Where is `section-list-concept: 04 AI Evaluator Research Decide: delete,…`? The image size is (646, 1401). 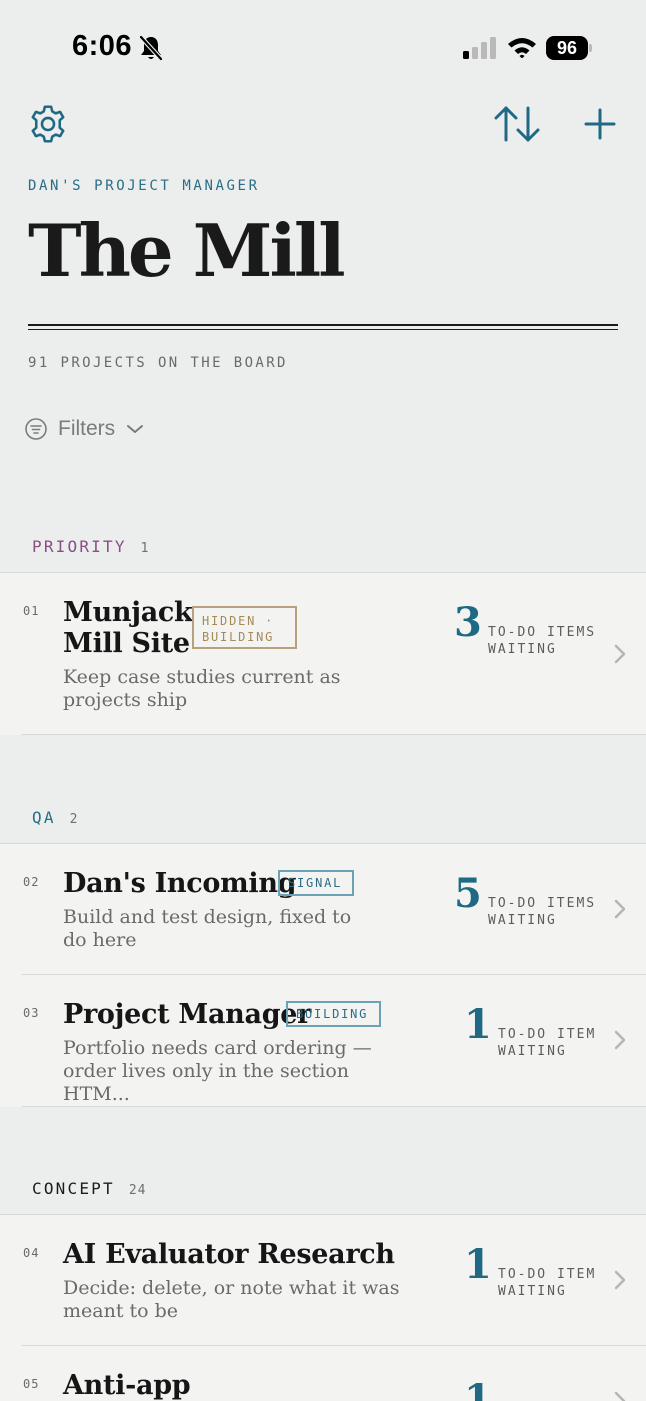 section-list-concept: 04 AI Evaluator Research Decide: delete,… is located at coordinates (323, 1307).